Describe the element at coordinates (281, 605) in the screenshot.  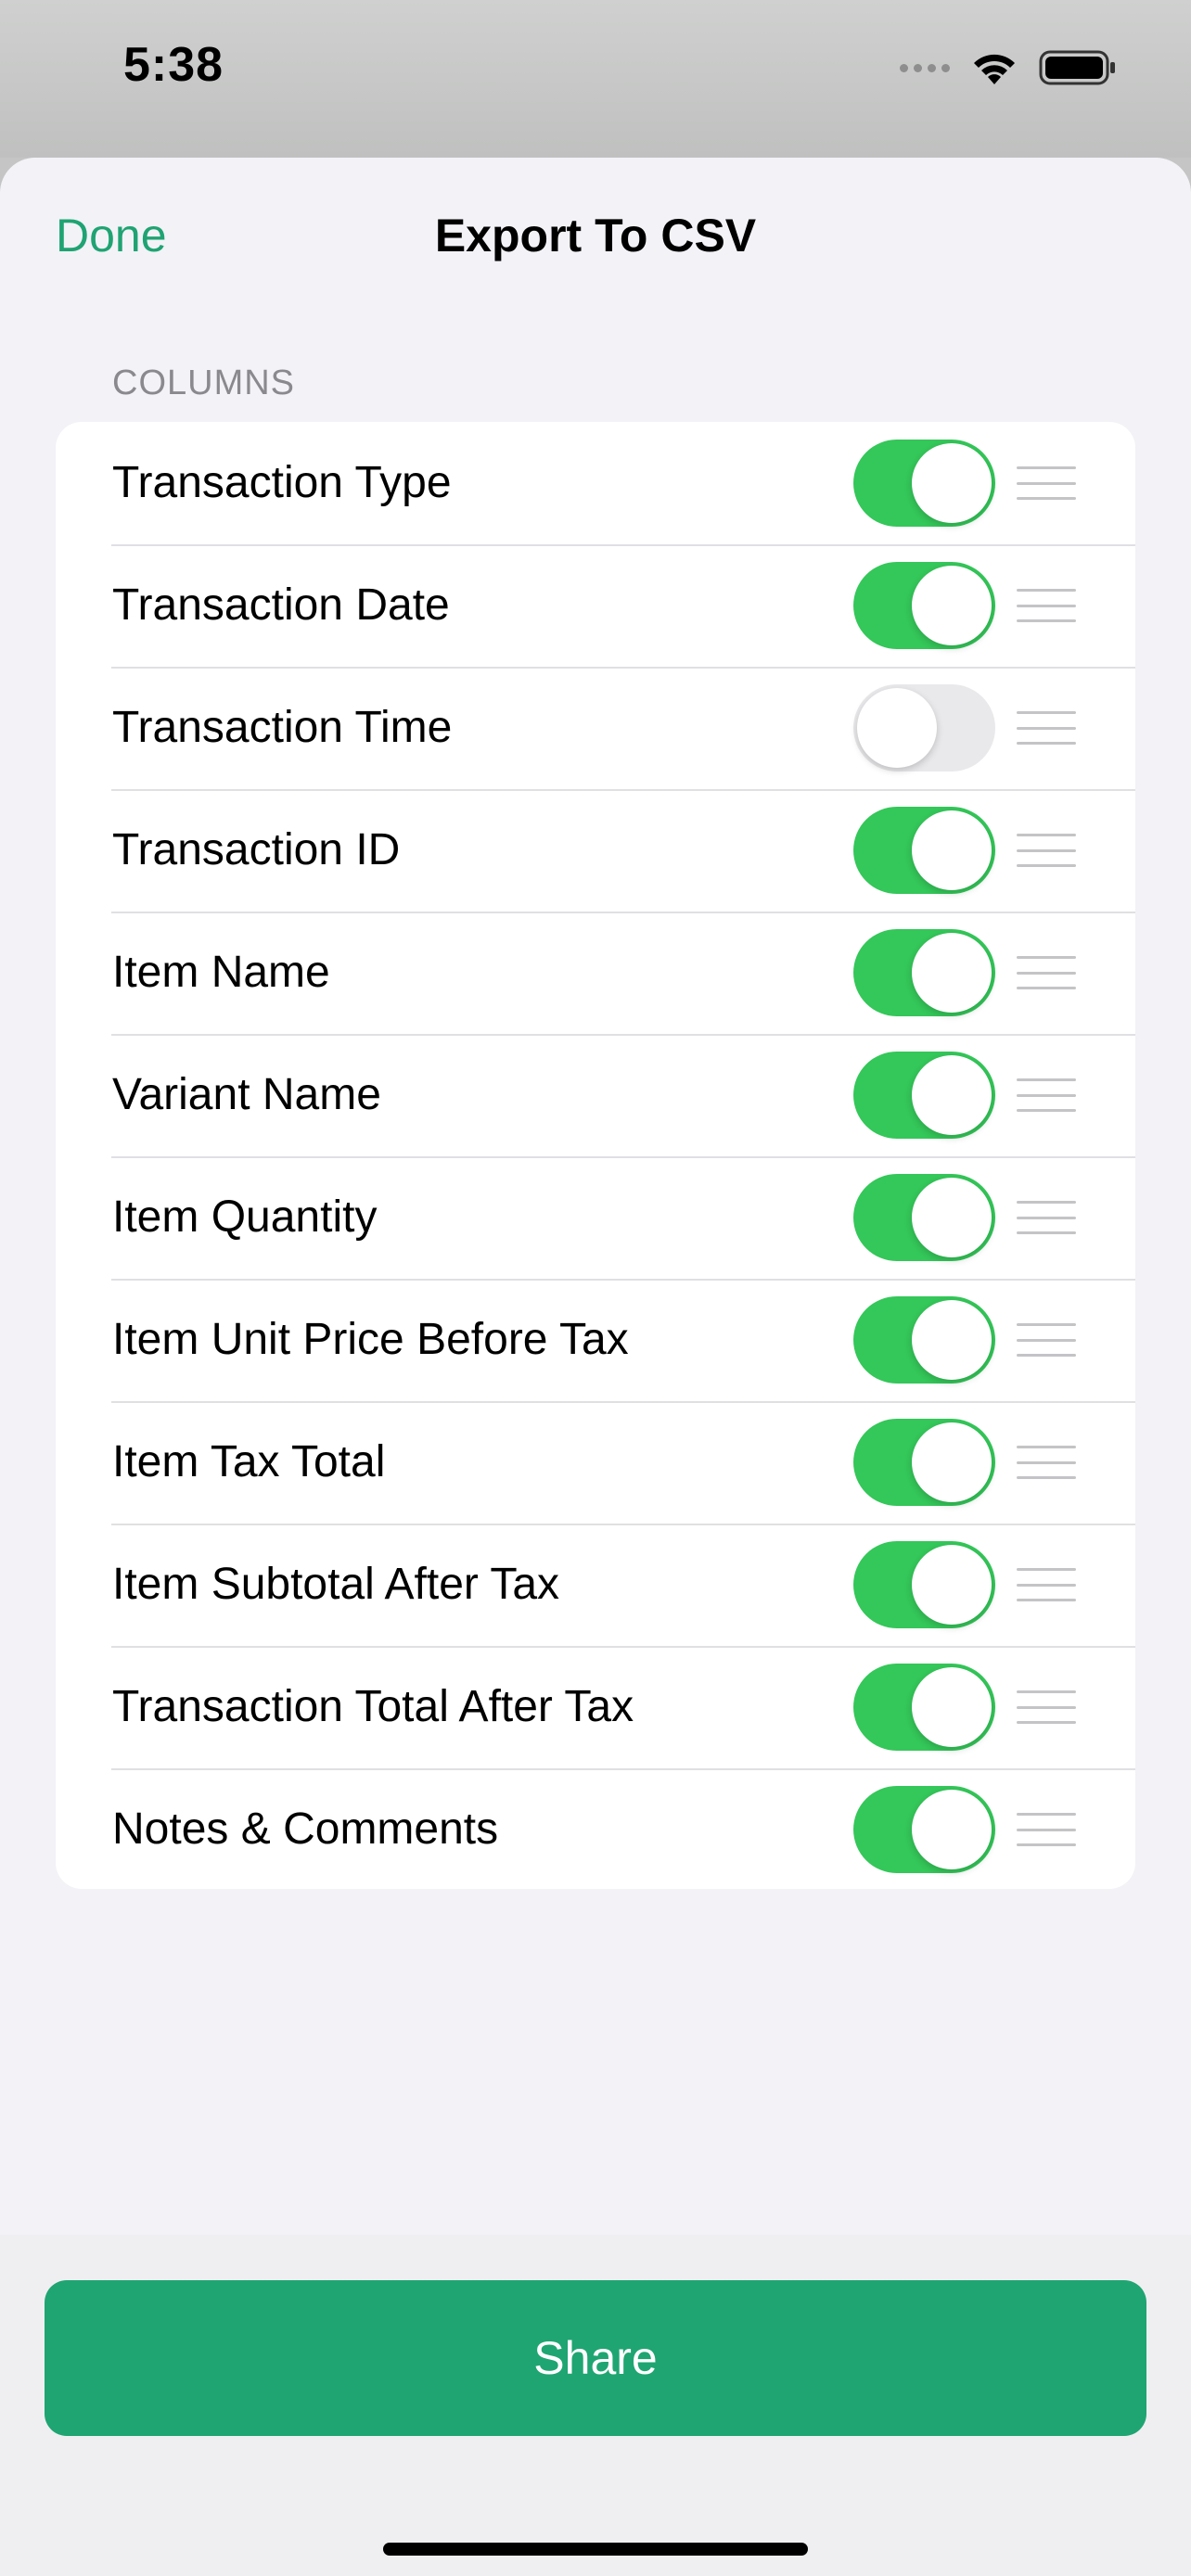
I see `column-label: Transaction Date` at that location.